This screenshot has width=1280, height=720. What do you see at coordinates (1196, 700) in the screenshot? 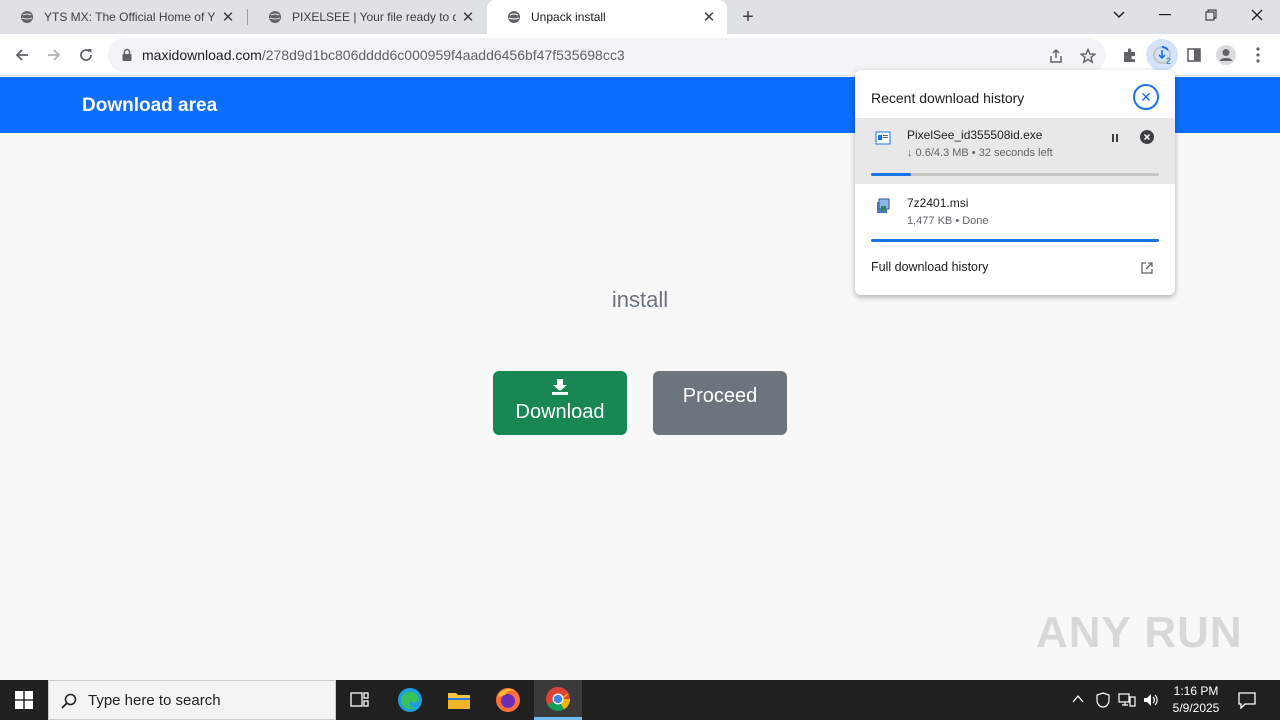
I see `taskbar-clock: 1:16 PM 5/9/2025` at bounding box center [1196, 700].